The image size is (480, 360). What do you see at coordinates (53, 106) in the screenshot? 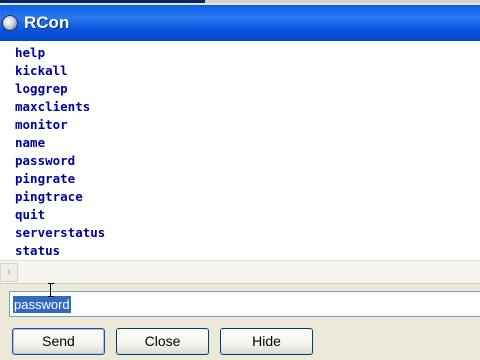
I see `list-item: maxclients` at bounding box center [53, 106].